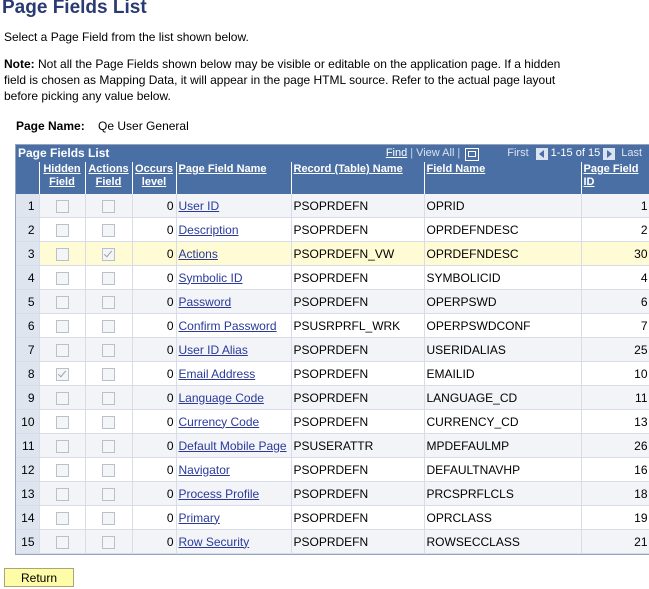 Image resolution: width=649 pixels, height=589 pixels. Describe the element at coordinates (503, 493) in the screenshot. I see `field-name-cell: PRCSPRFLCLS` at that location.